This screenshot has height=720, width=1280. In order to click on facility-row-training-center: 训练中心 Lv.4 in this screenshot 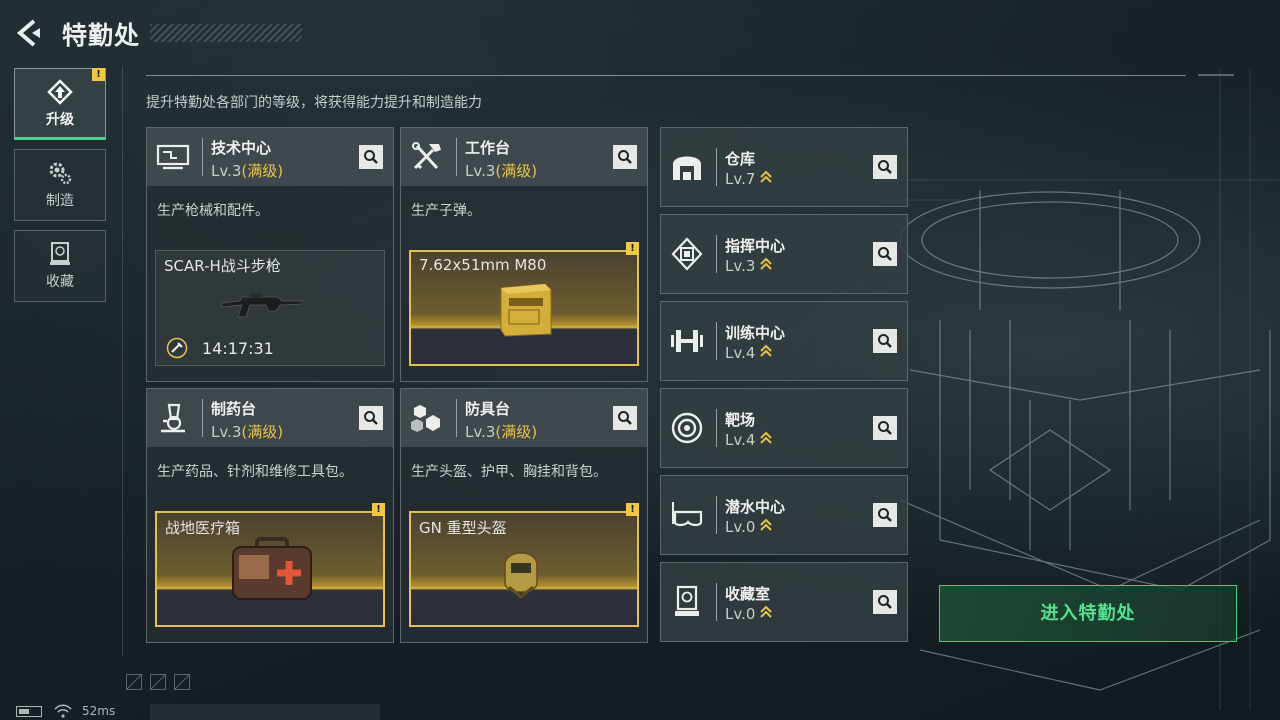, I will do `click(784, 341)`.